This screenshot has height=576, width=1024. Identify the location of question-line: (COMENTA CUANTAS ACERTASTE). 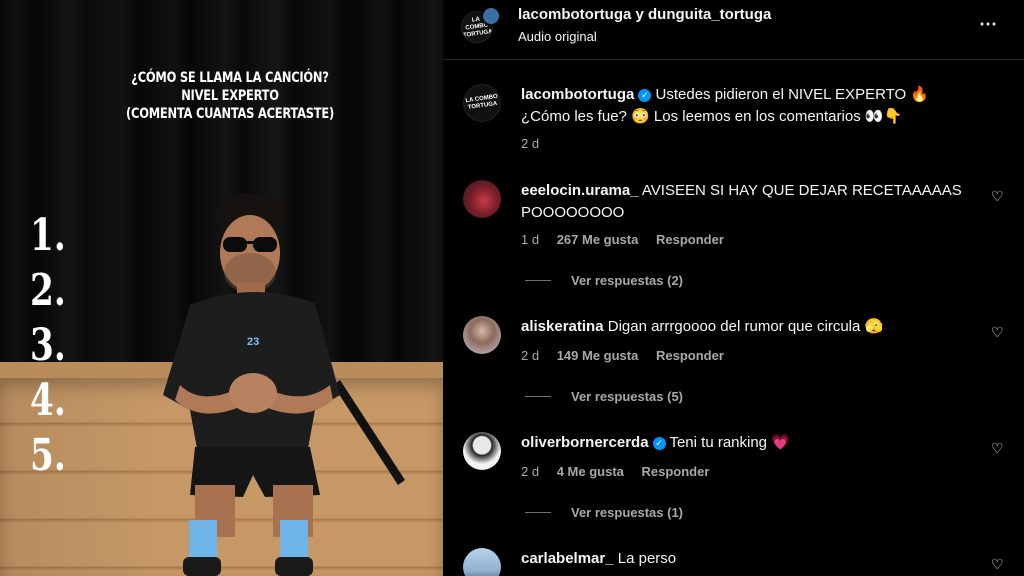
(230, 114).